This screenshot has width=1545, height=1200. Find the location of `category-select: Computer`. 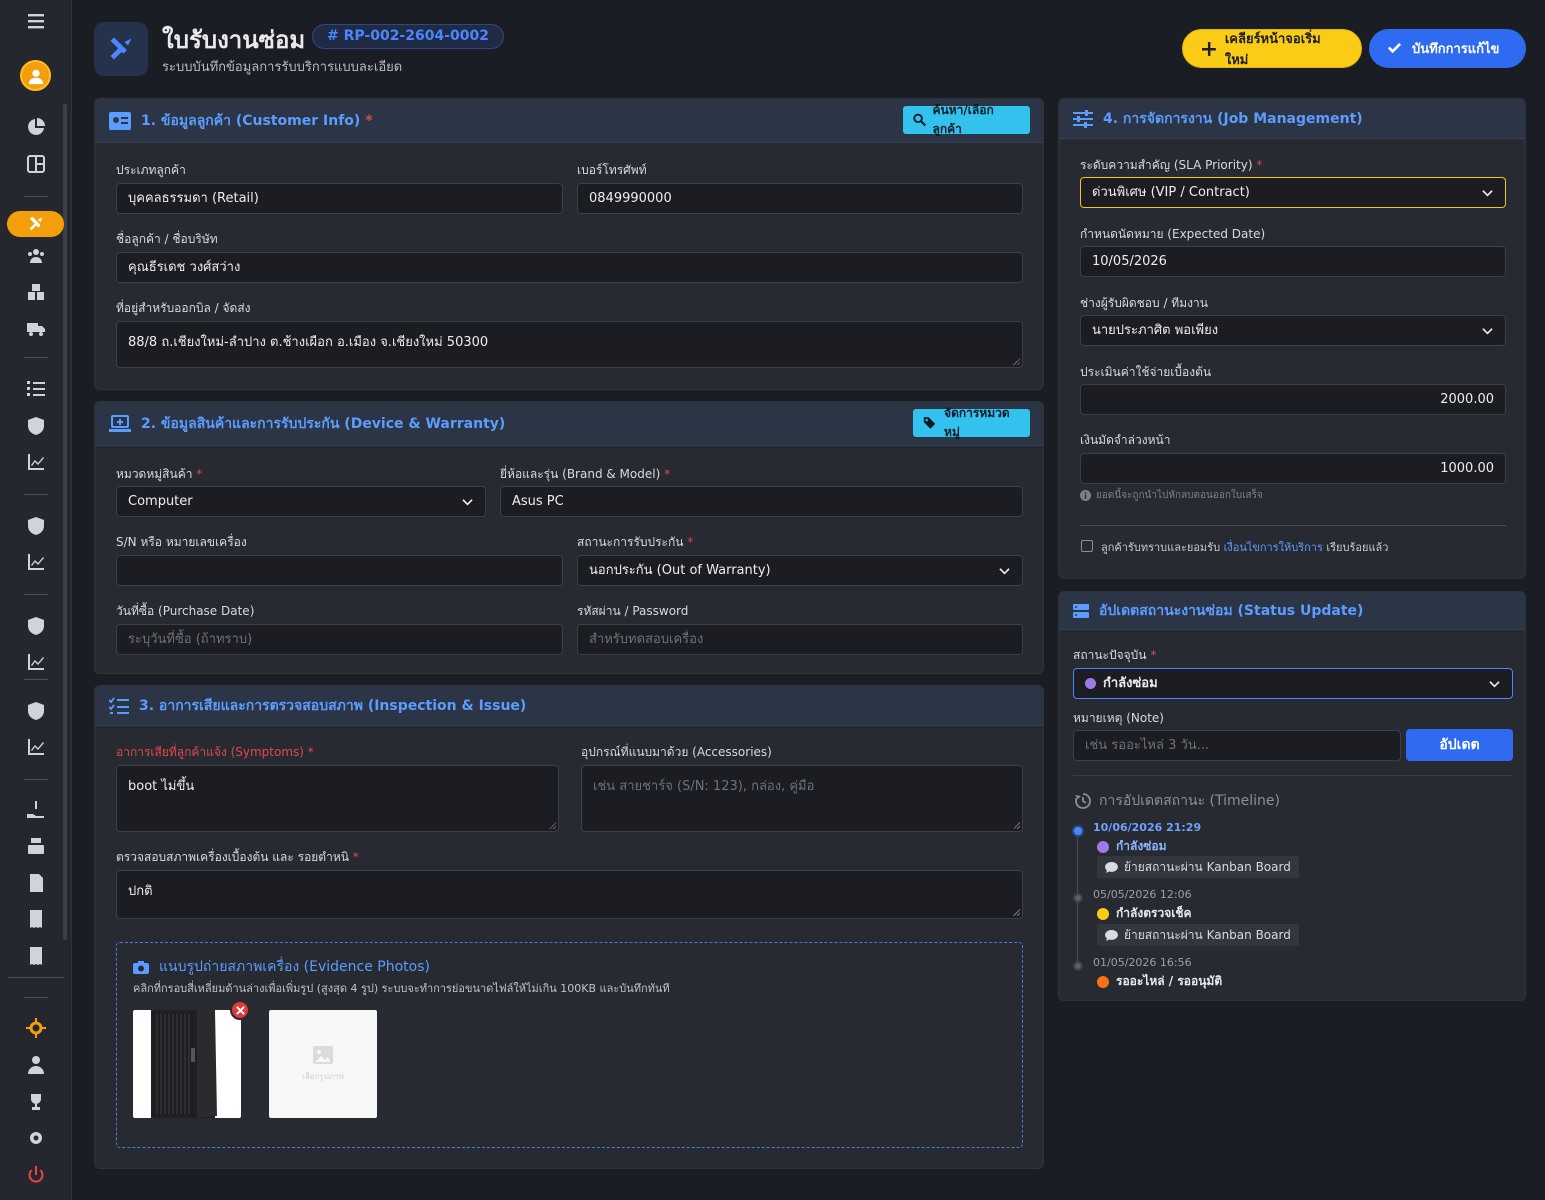

category-select: Computer is located at coordinates (301, 501).